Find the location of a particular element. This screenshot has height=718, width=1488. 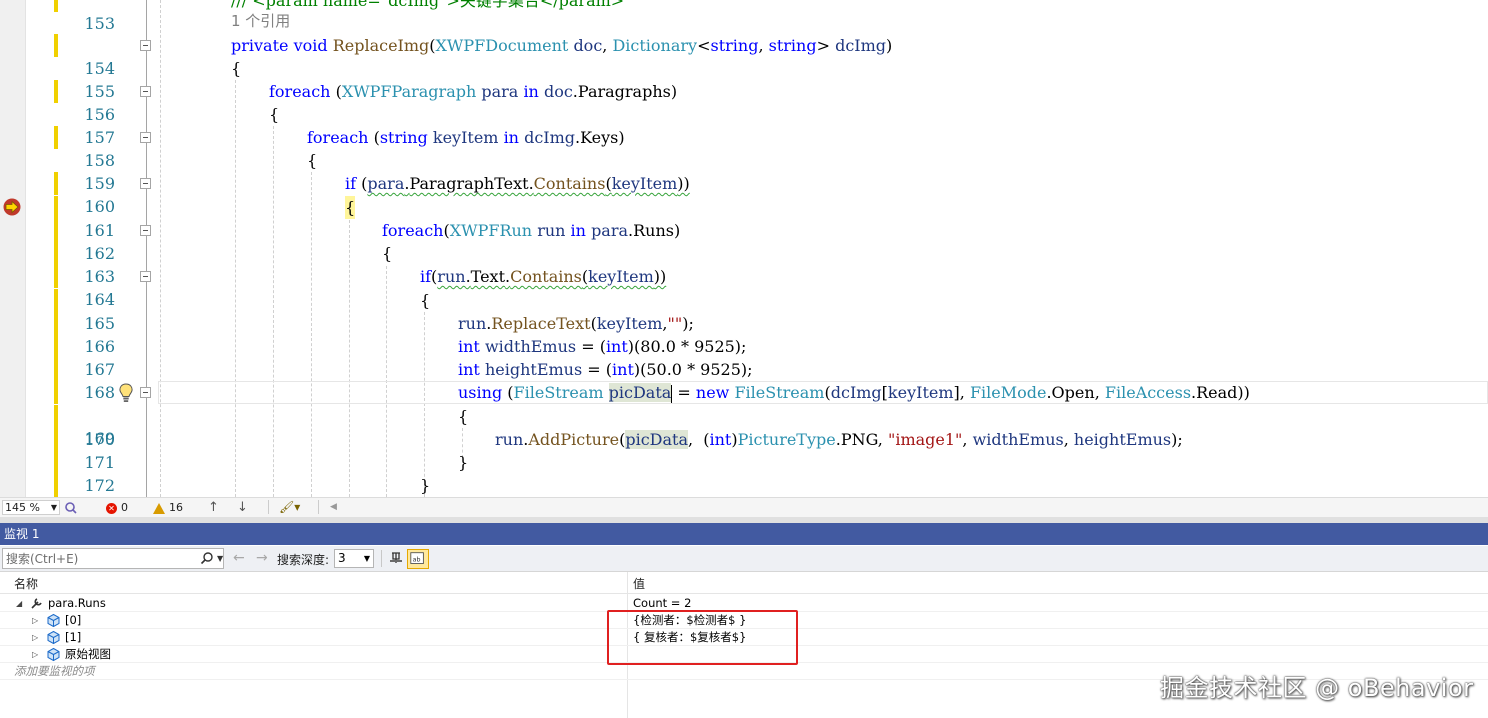

codelens-references: 1 个引用 is located at coordinates (260, 21).